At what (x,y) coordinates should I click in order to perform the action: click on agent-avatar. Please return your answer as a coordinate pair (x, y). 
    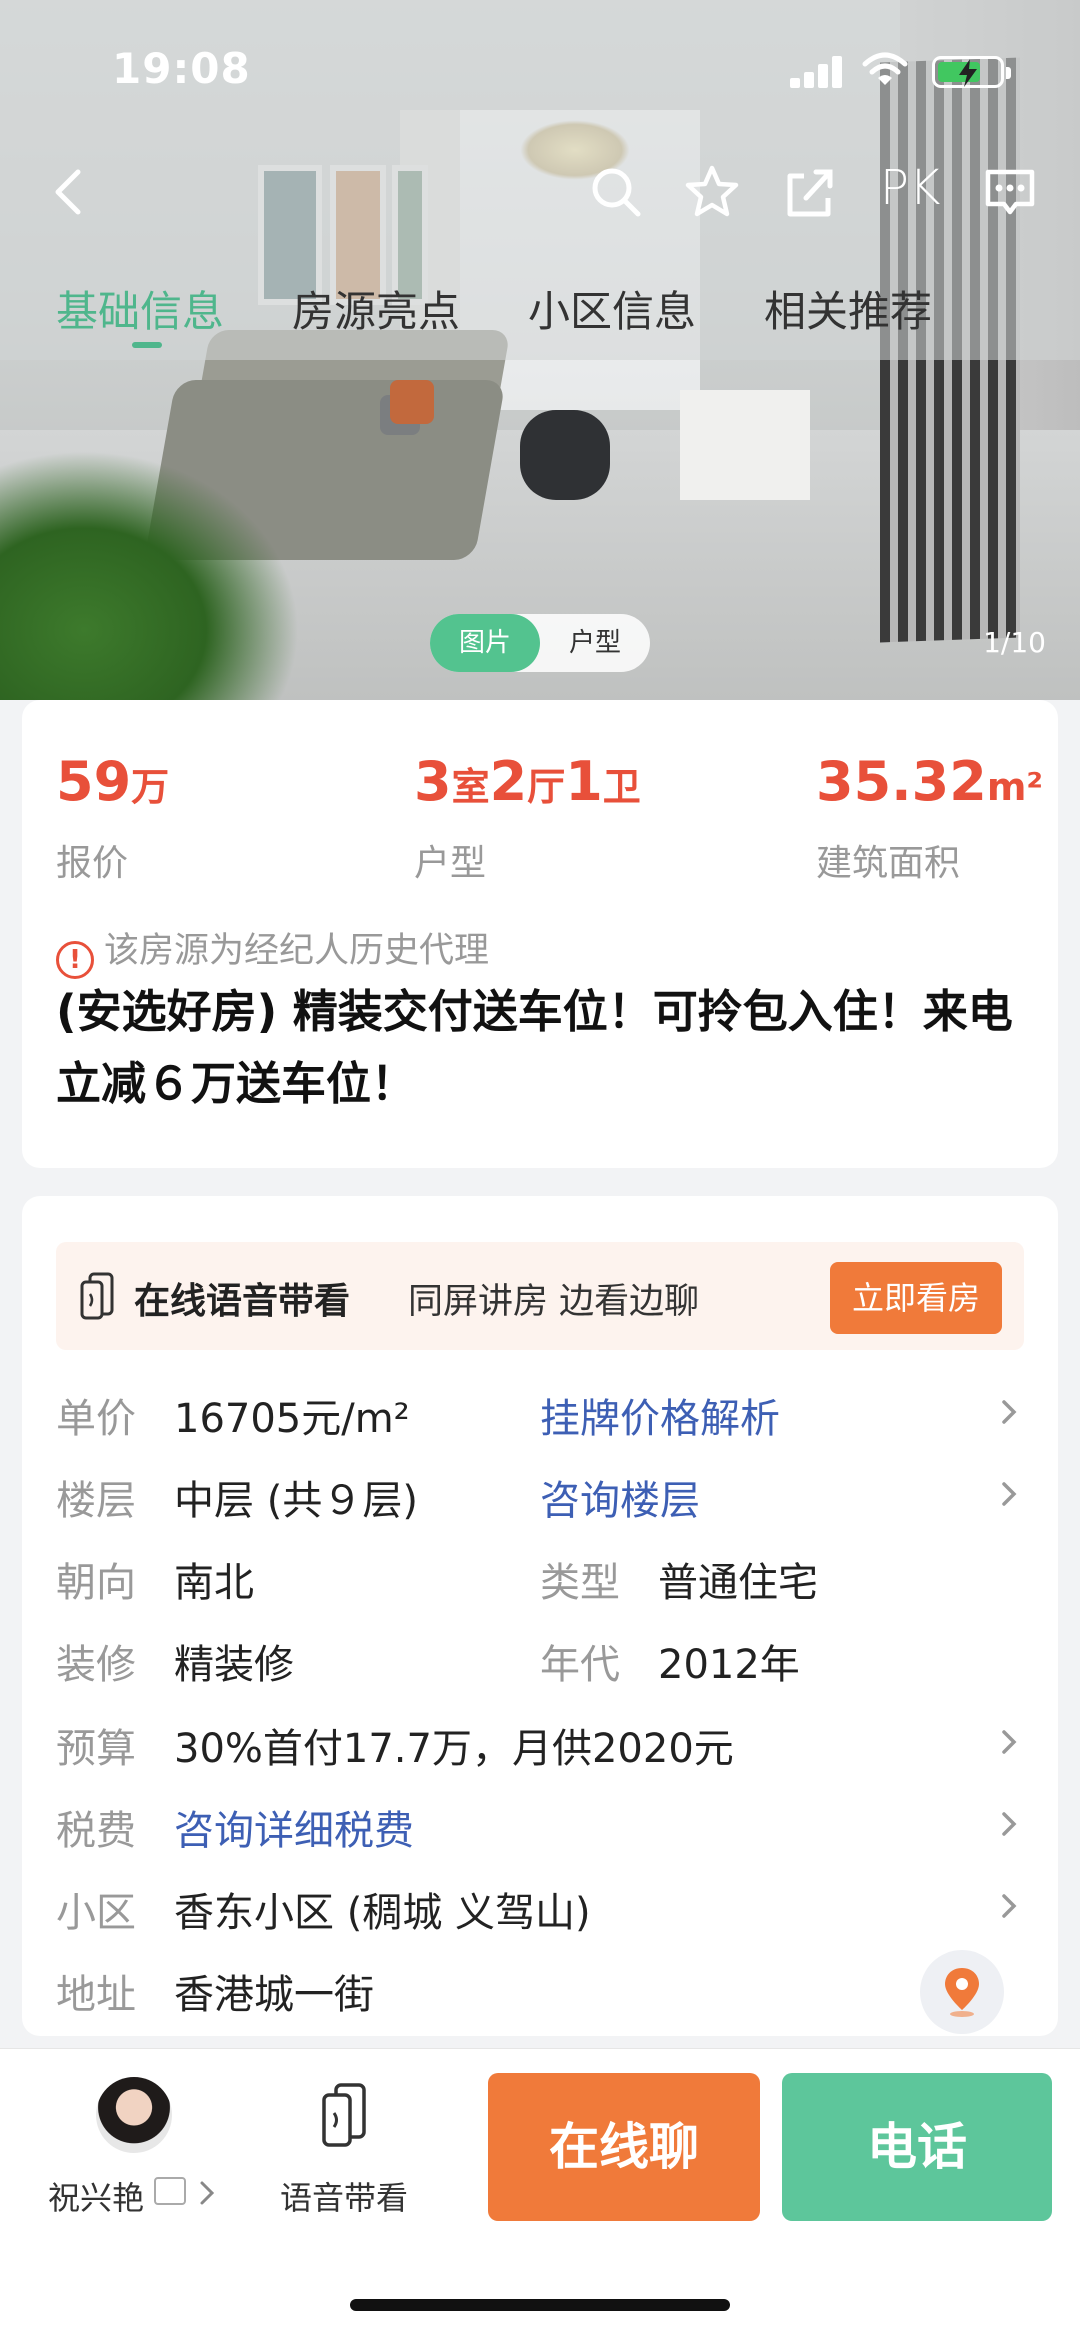
    Looking at the image, I should click on (134, 2115).